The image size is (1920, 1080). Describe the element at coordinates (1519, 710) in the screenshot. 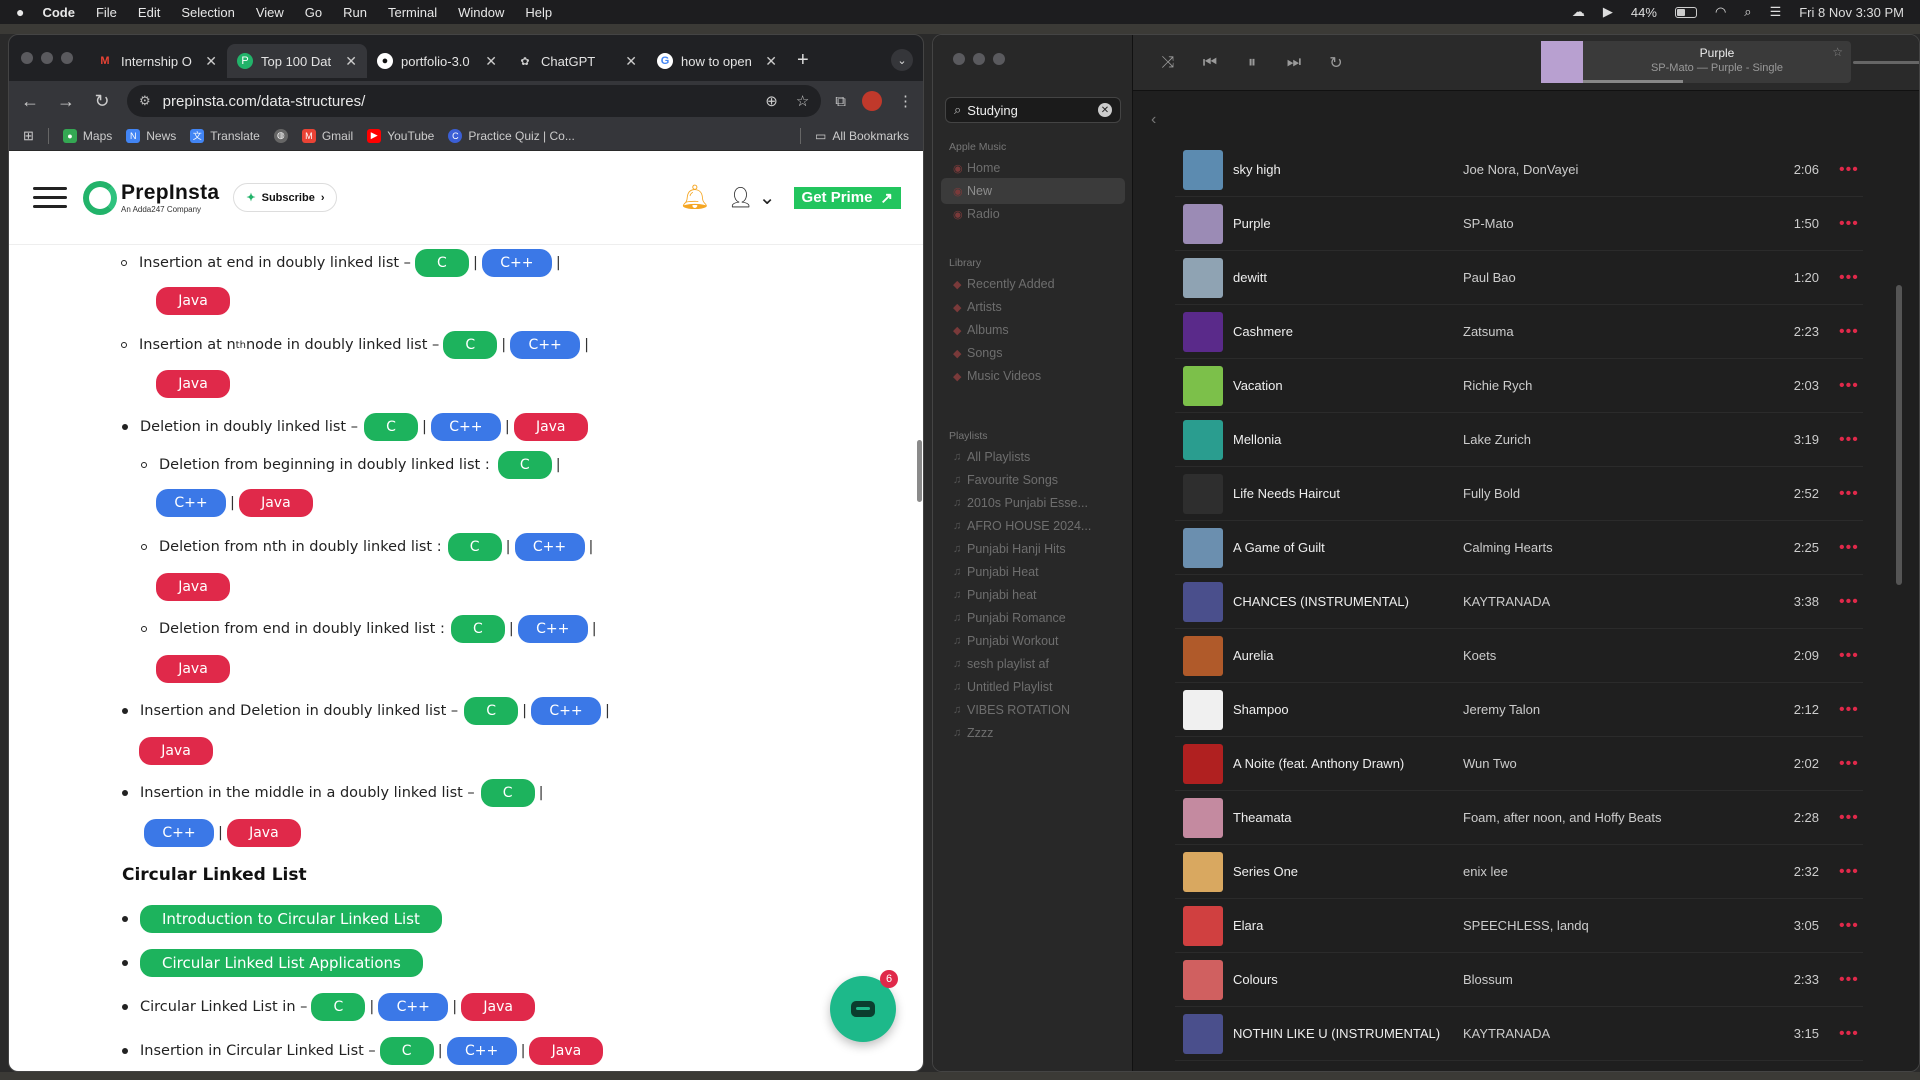

I see `song-row: Shampoo Jeremy Talon 2:12 •••` at that location.